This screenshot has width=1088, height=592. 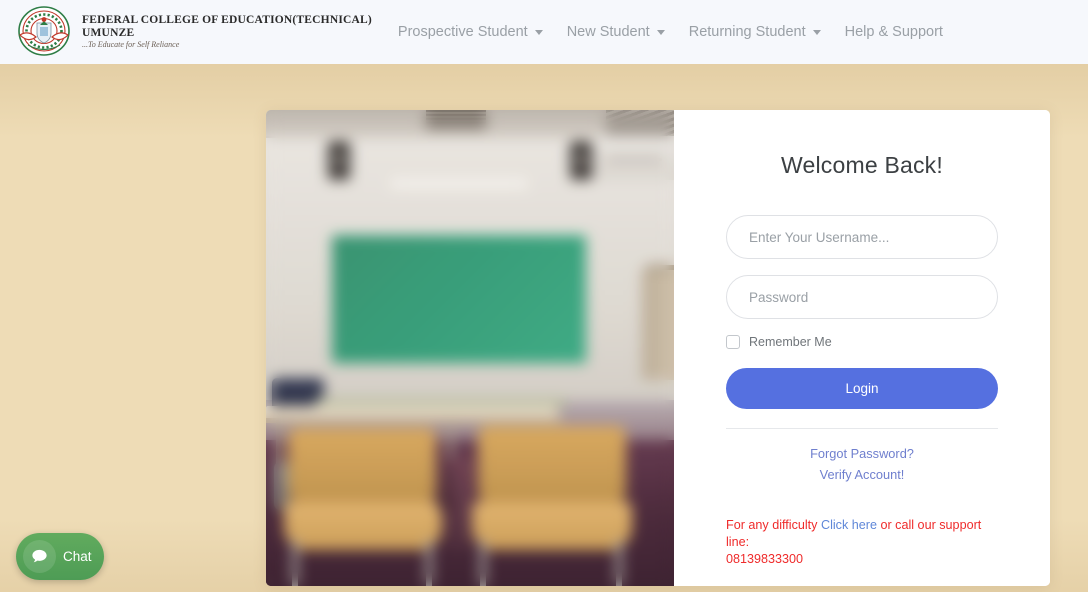 I want to click on brand-title-line1: FEDERAL COLLEGE OF EDUCATION(TECHNICAL), so click(x=227, y=19).